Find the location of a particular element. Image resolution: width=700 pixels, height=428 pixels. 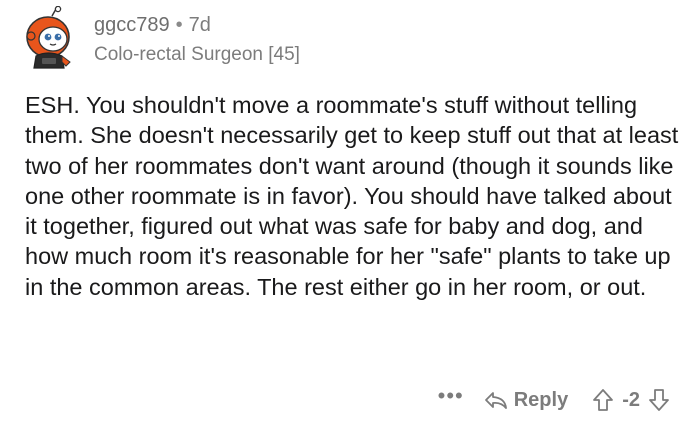

more-options-button: ••• is located at coordinates (451, 396).